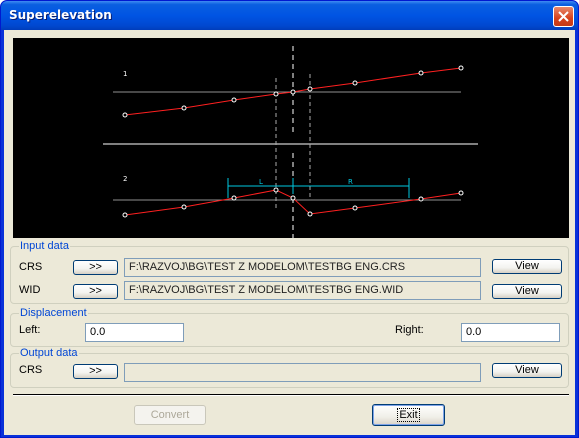 The height and width of the screenshot is (438, 579). Describe the element at coordinates (527, 266) in the screenshot. I see `input-crs-view-button: View` at that location.